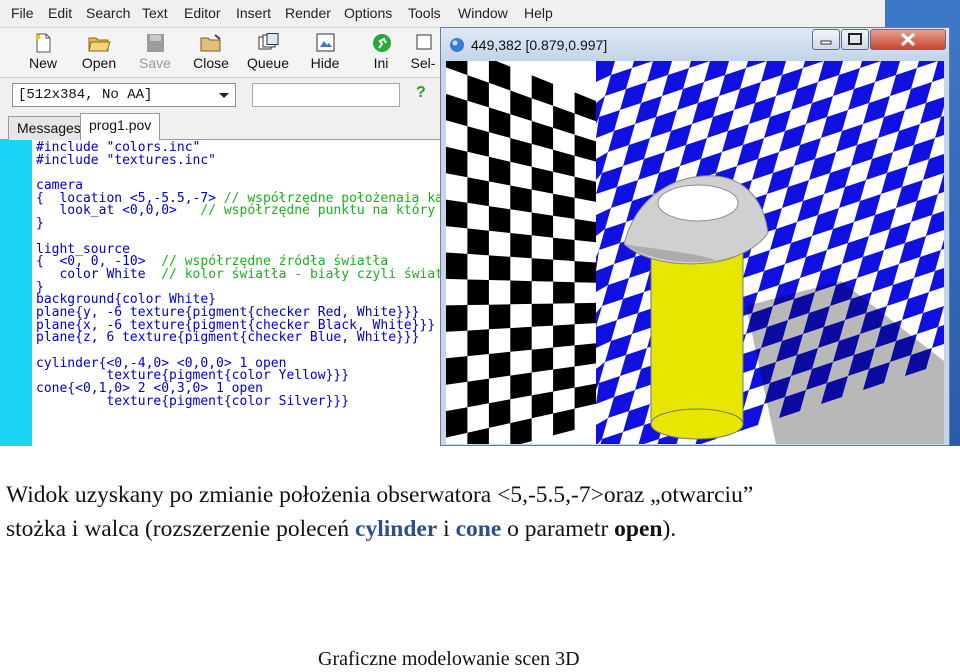  I want to click on save-button: Save, so click(155, 53).